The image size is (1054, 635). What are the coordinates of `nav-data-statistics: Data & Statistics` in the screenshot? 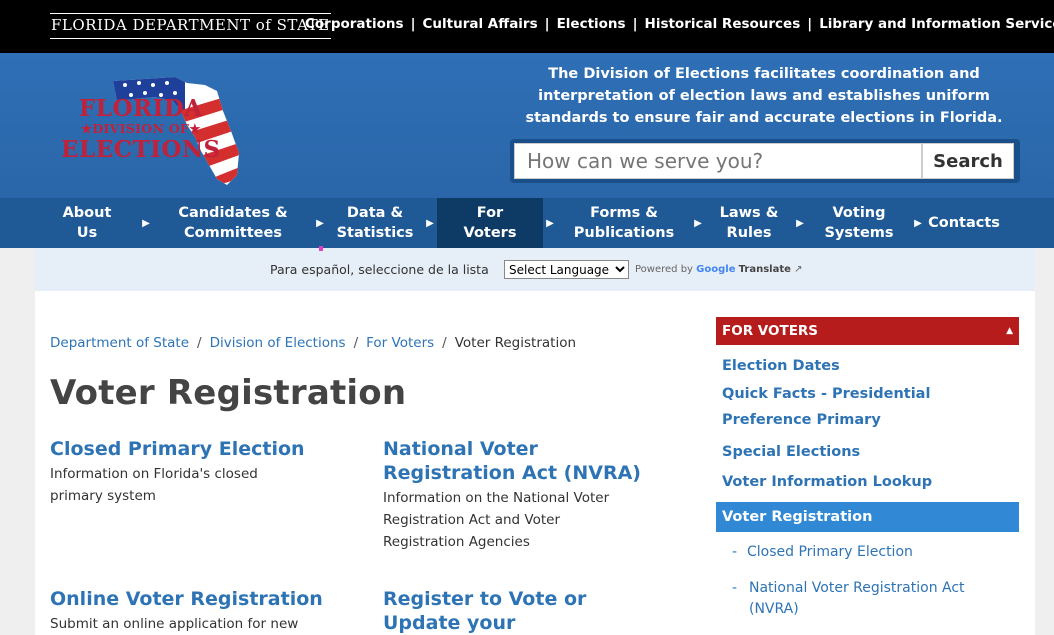 It's located at (375, 223).